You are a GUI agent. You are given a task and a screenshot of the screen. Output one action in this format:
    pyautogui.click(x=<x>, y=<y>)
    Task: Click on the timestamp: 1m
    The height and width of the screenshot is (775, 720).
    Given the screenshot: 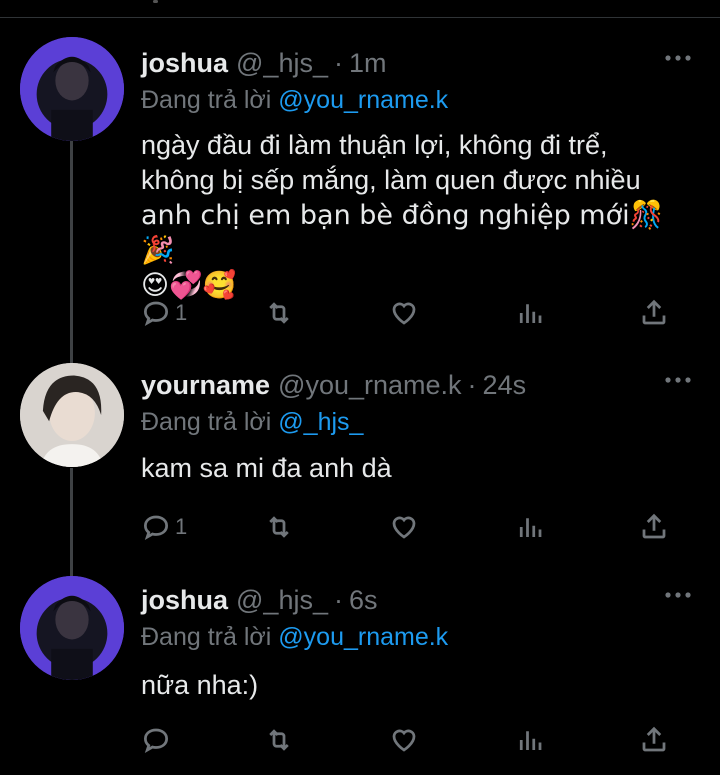 What is the action you would take?
    pyautogui.click(x=368, y=63)
    